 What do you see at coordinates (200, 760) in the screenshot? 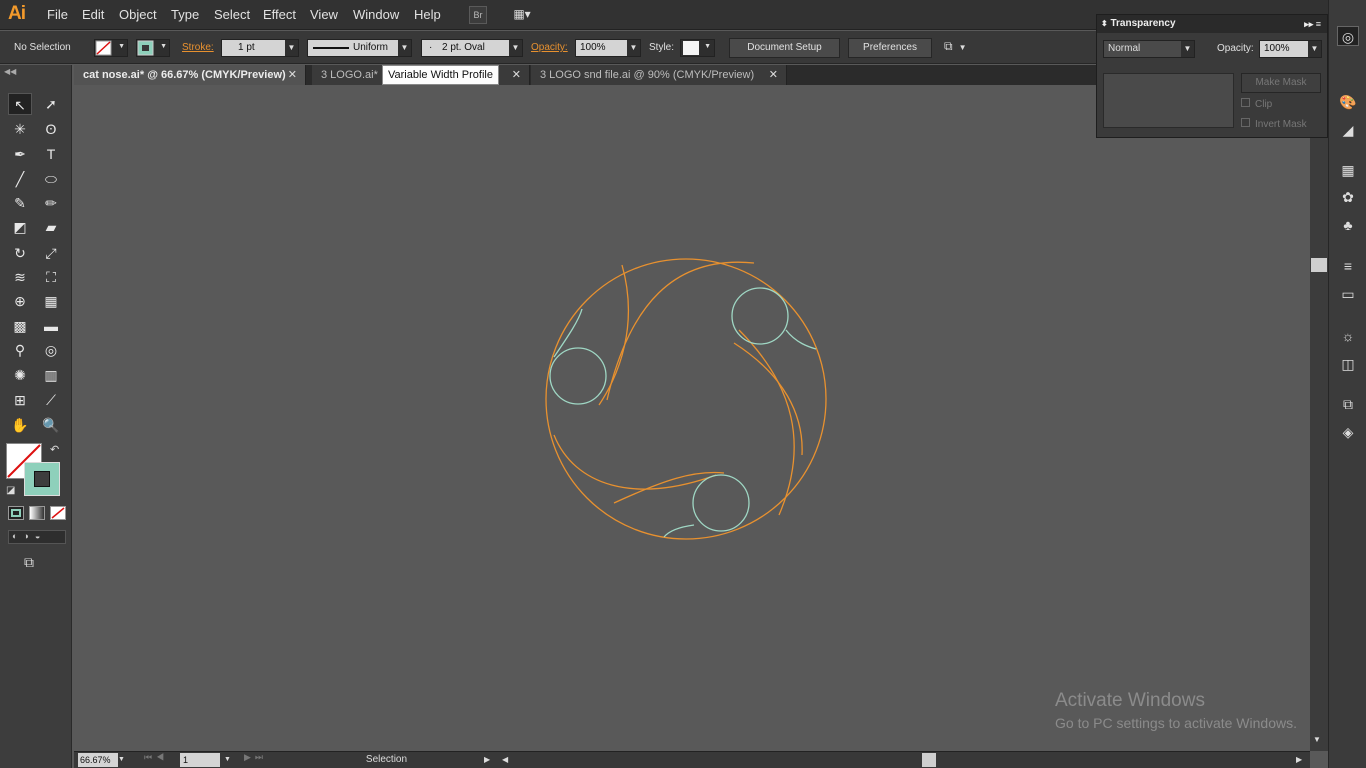
I see `page-field: 1` at bounding box center [200, 760].